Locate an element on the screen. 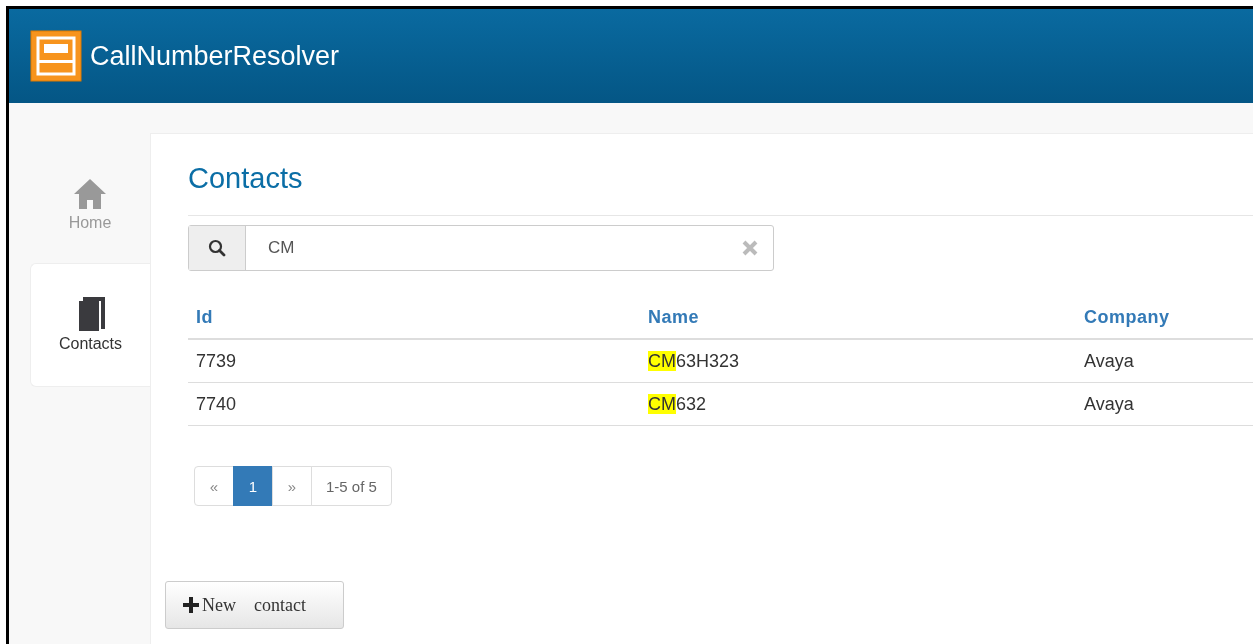 This screenshot has width=1253, height=644. page-summary: 1-5 of 5 is located at coordinates (351, 486).